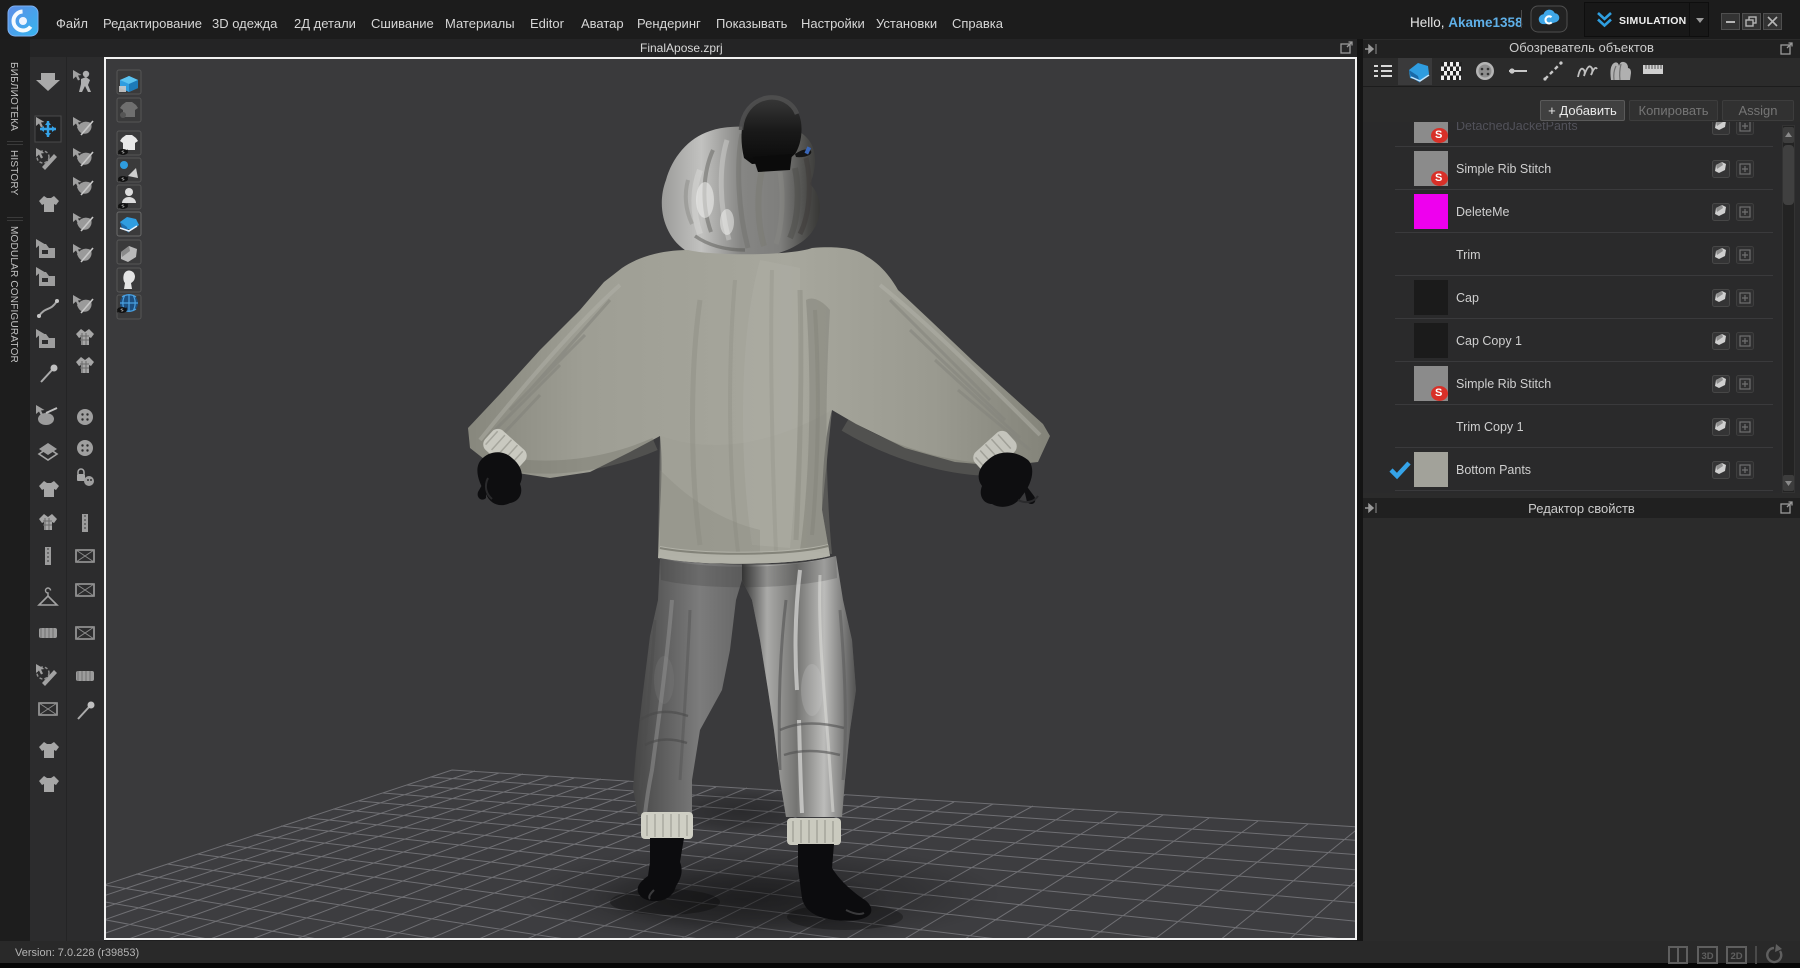 The width and height of the screenshot is (1800, 968). Describe the element at coordinates (1737, 956) in the screenshot. I see `svg-text: 2D` at that location.